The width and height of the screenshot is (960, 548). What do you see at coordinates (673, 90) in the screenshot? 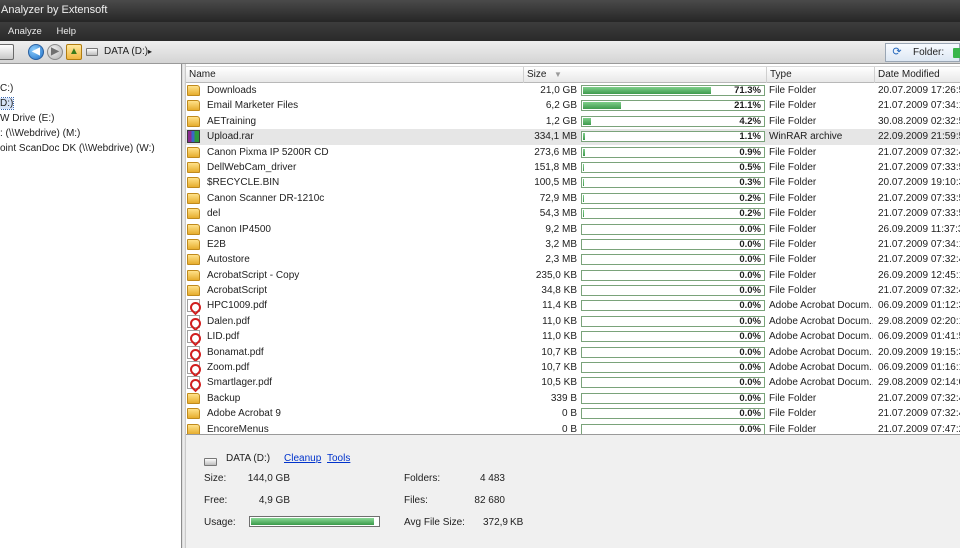
I see `size-percent-bar: 71.3%` at bounding box center [673, 90].